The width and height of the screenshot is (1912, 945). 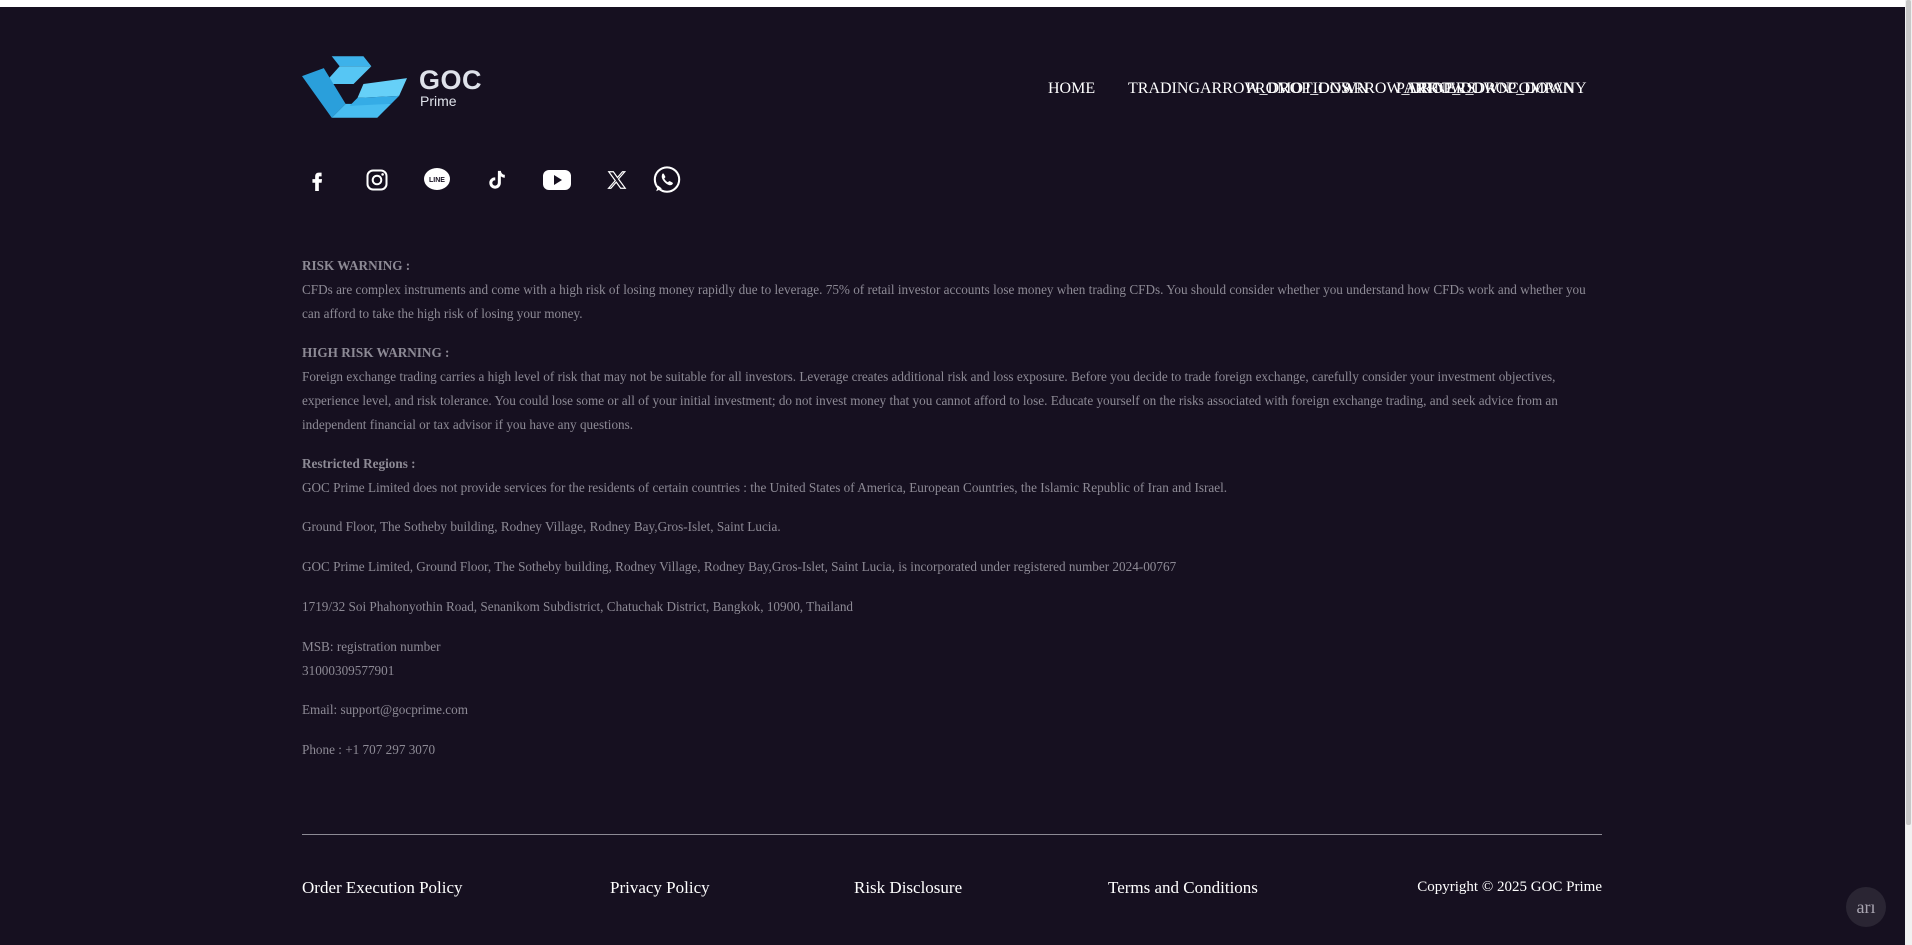 What do you see at coordinates (376, 352) in the screenshot?
I see `high-risk-title: HIGH RISK WARNING :` at bounding box center [376, 352].